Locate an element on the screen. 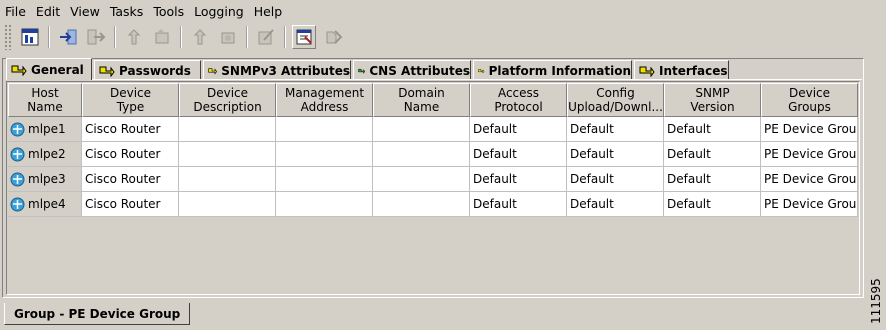  device-properties-button is located at coordinates (30, 37).